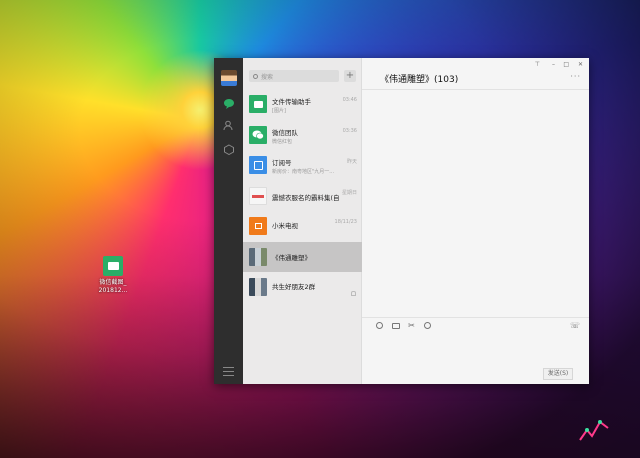 The width and height of the screenshot is (640, 458). Describe the element at coordinates (294, 76) in the screenshot. I see `search-input: 搜索` at that location.